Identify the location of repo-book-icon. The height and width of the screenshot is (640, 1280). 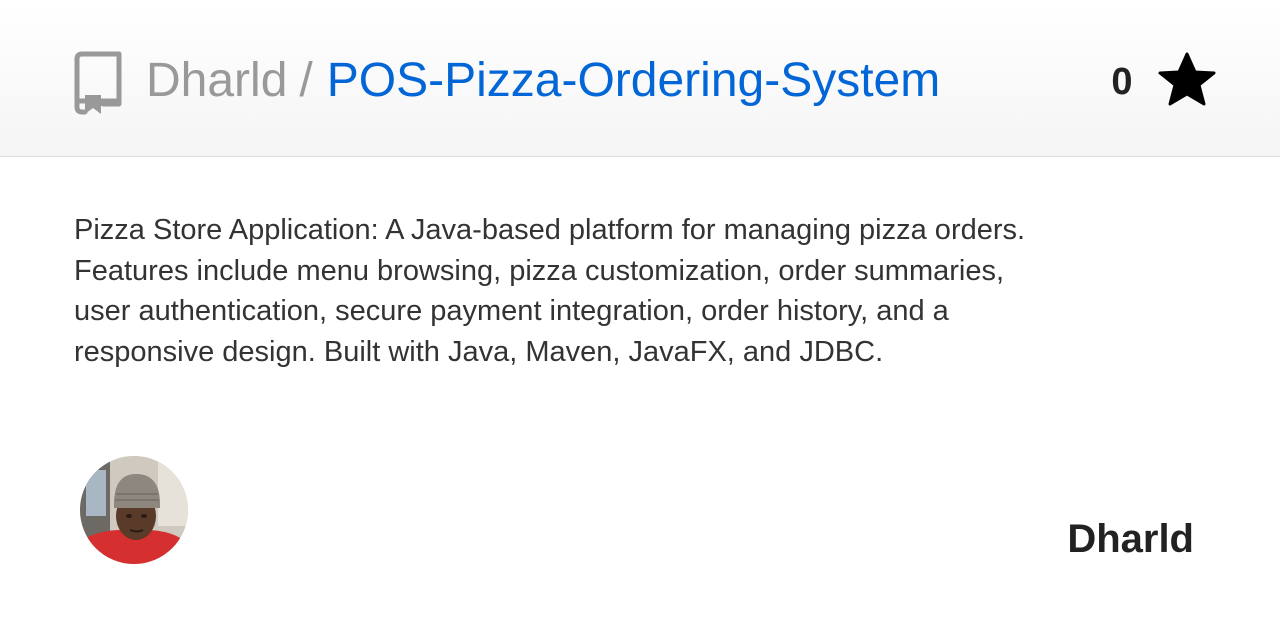
(98, 83).